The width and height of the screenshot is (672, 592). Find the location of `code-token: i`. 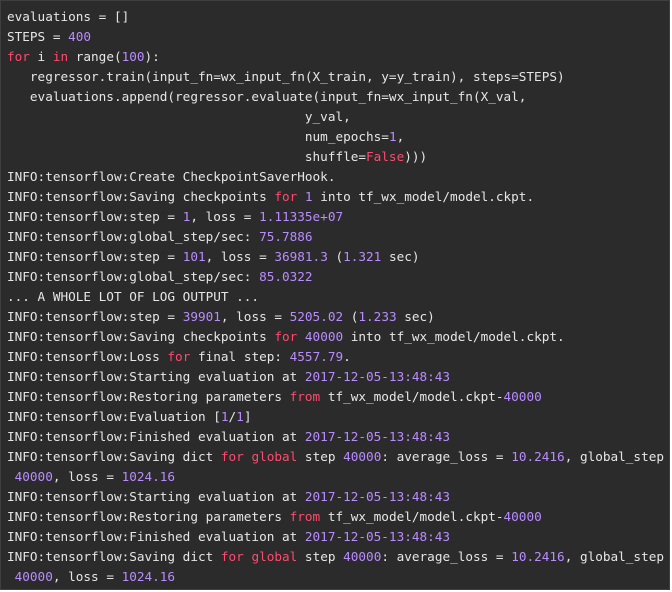

code-token: i is located at coordinates (41, 56).